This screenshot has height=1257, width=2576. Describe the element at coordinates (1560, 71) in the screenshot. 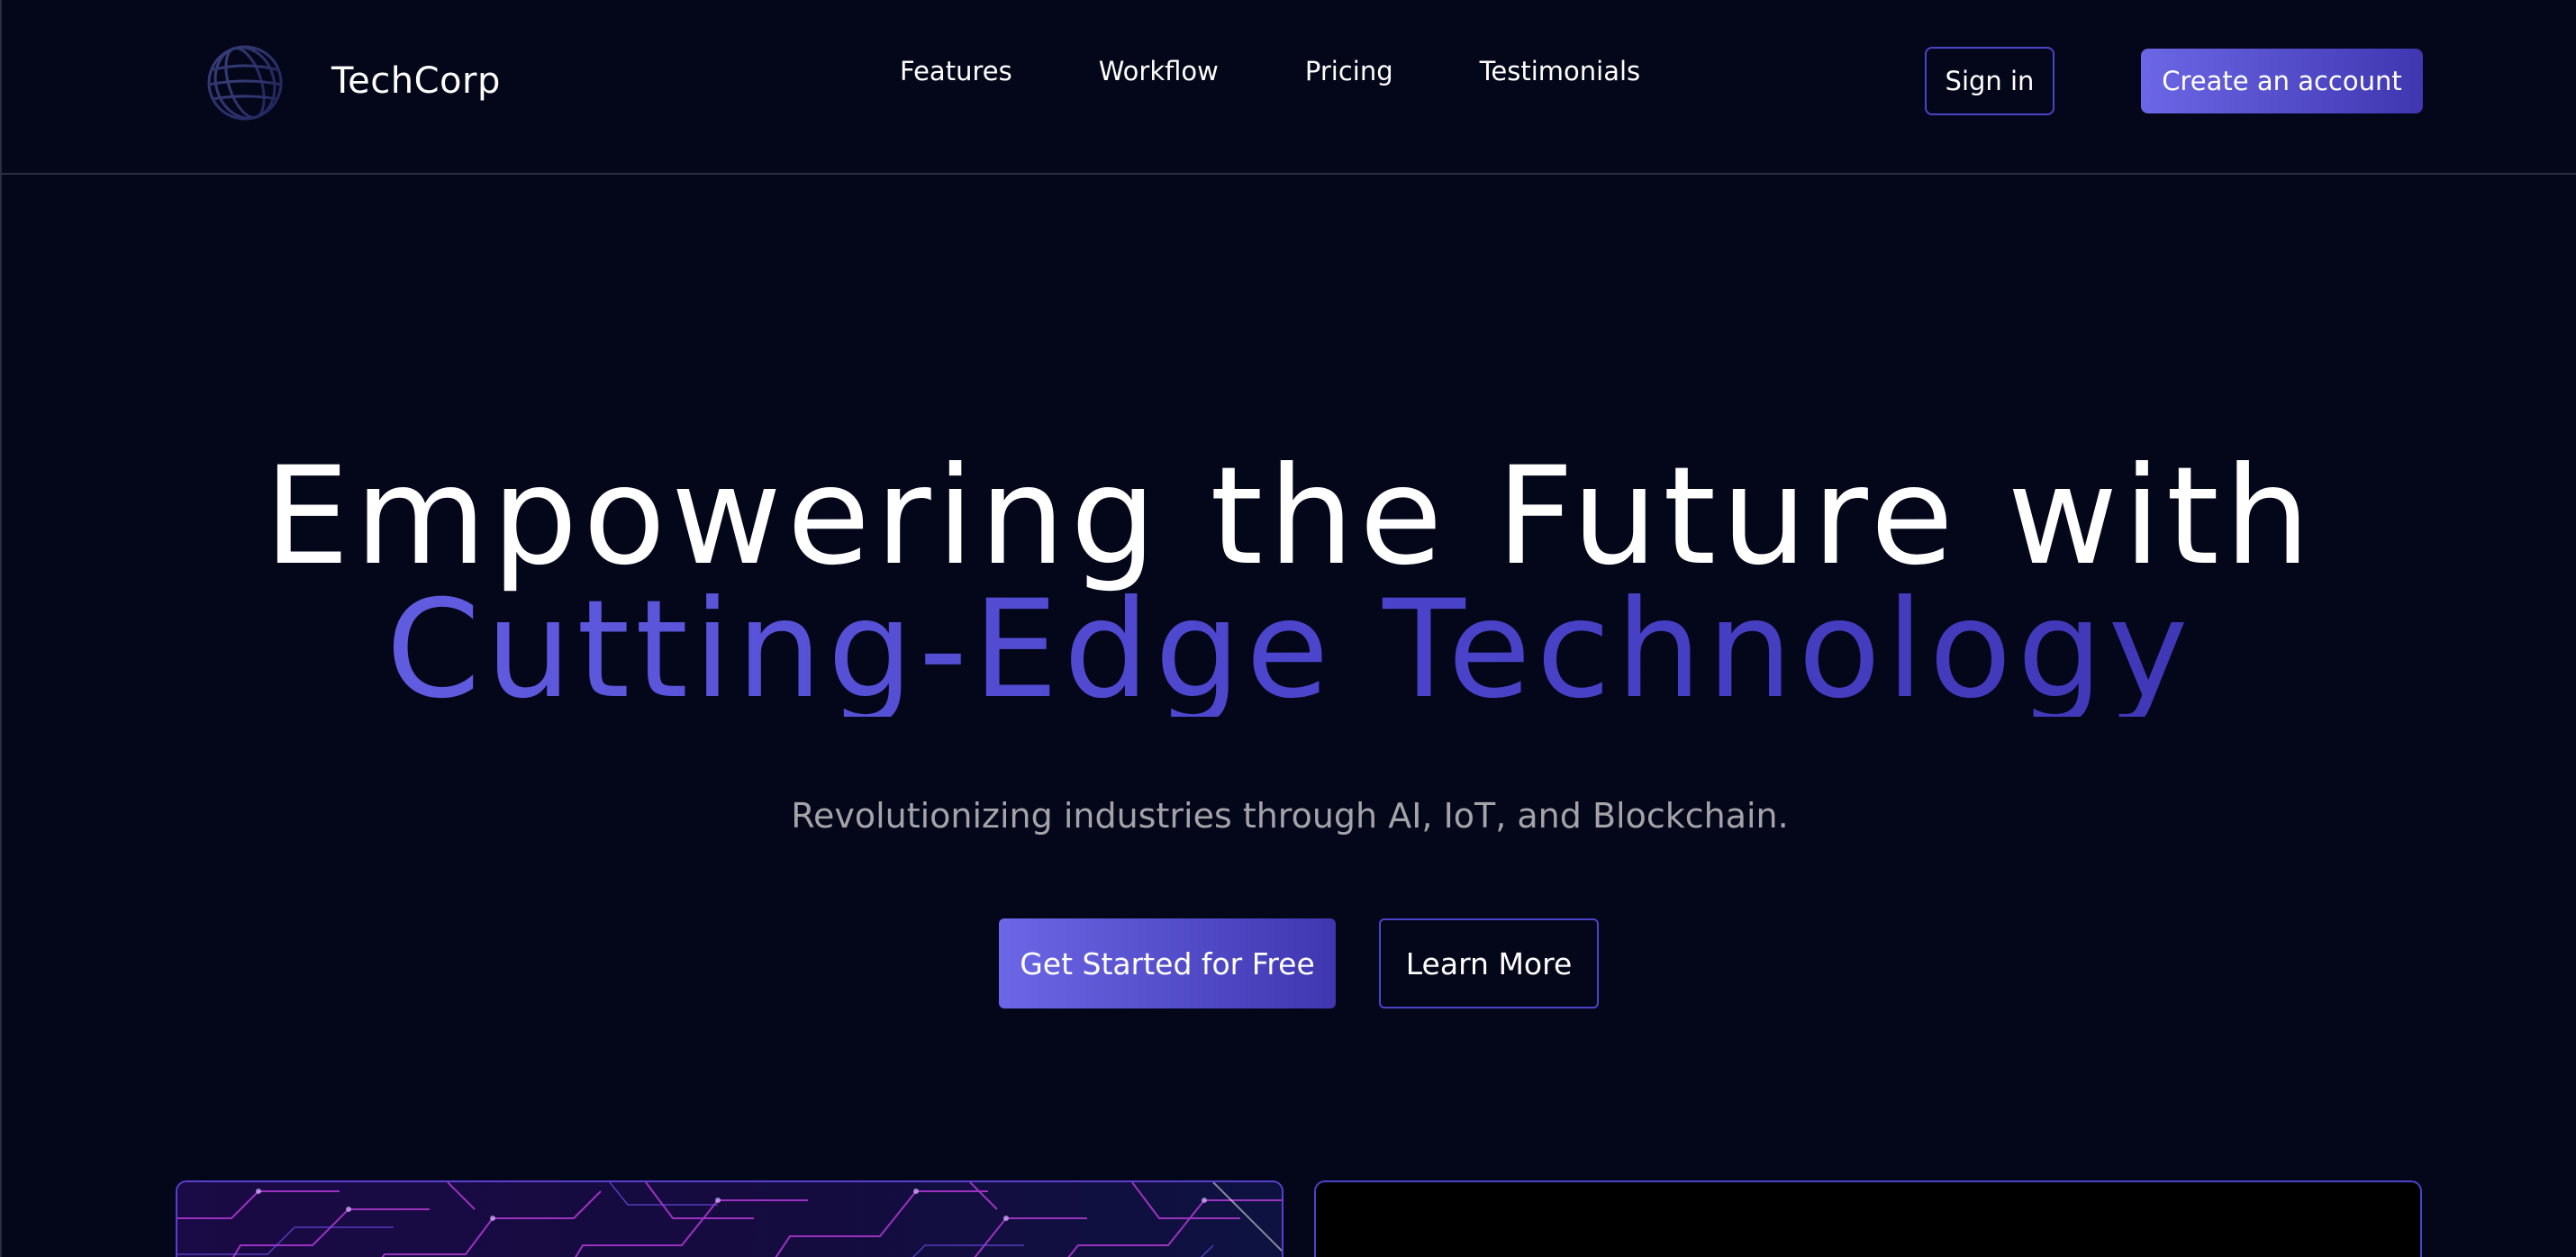

I see `nav-link-testimonials: Testimonials` at that location.